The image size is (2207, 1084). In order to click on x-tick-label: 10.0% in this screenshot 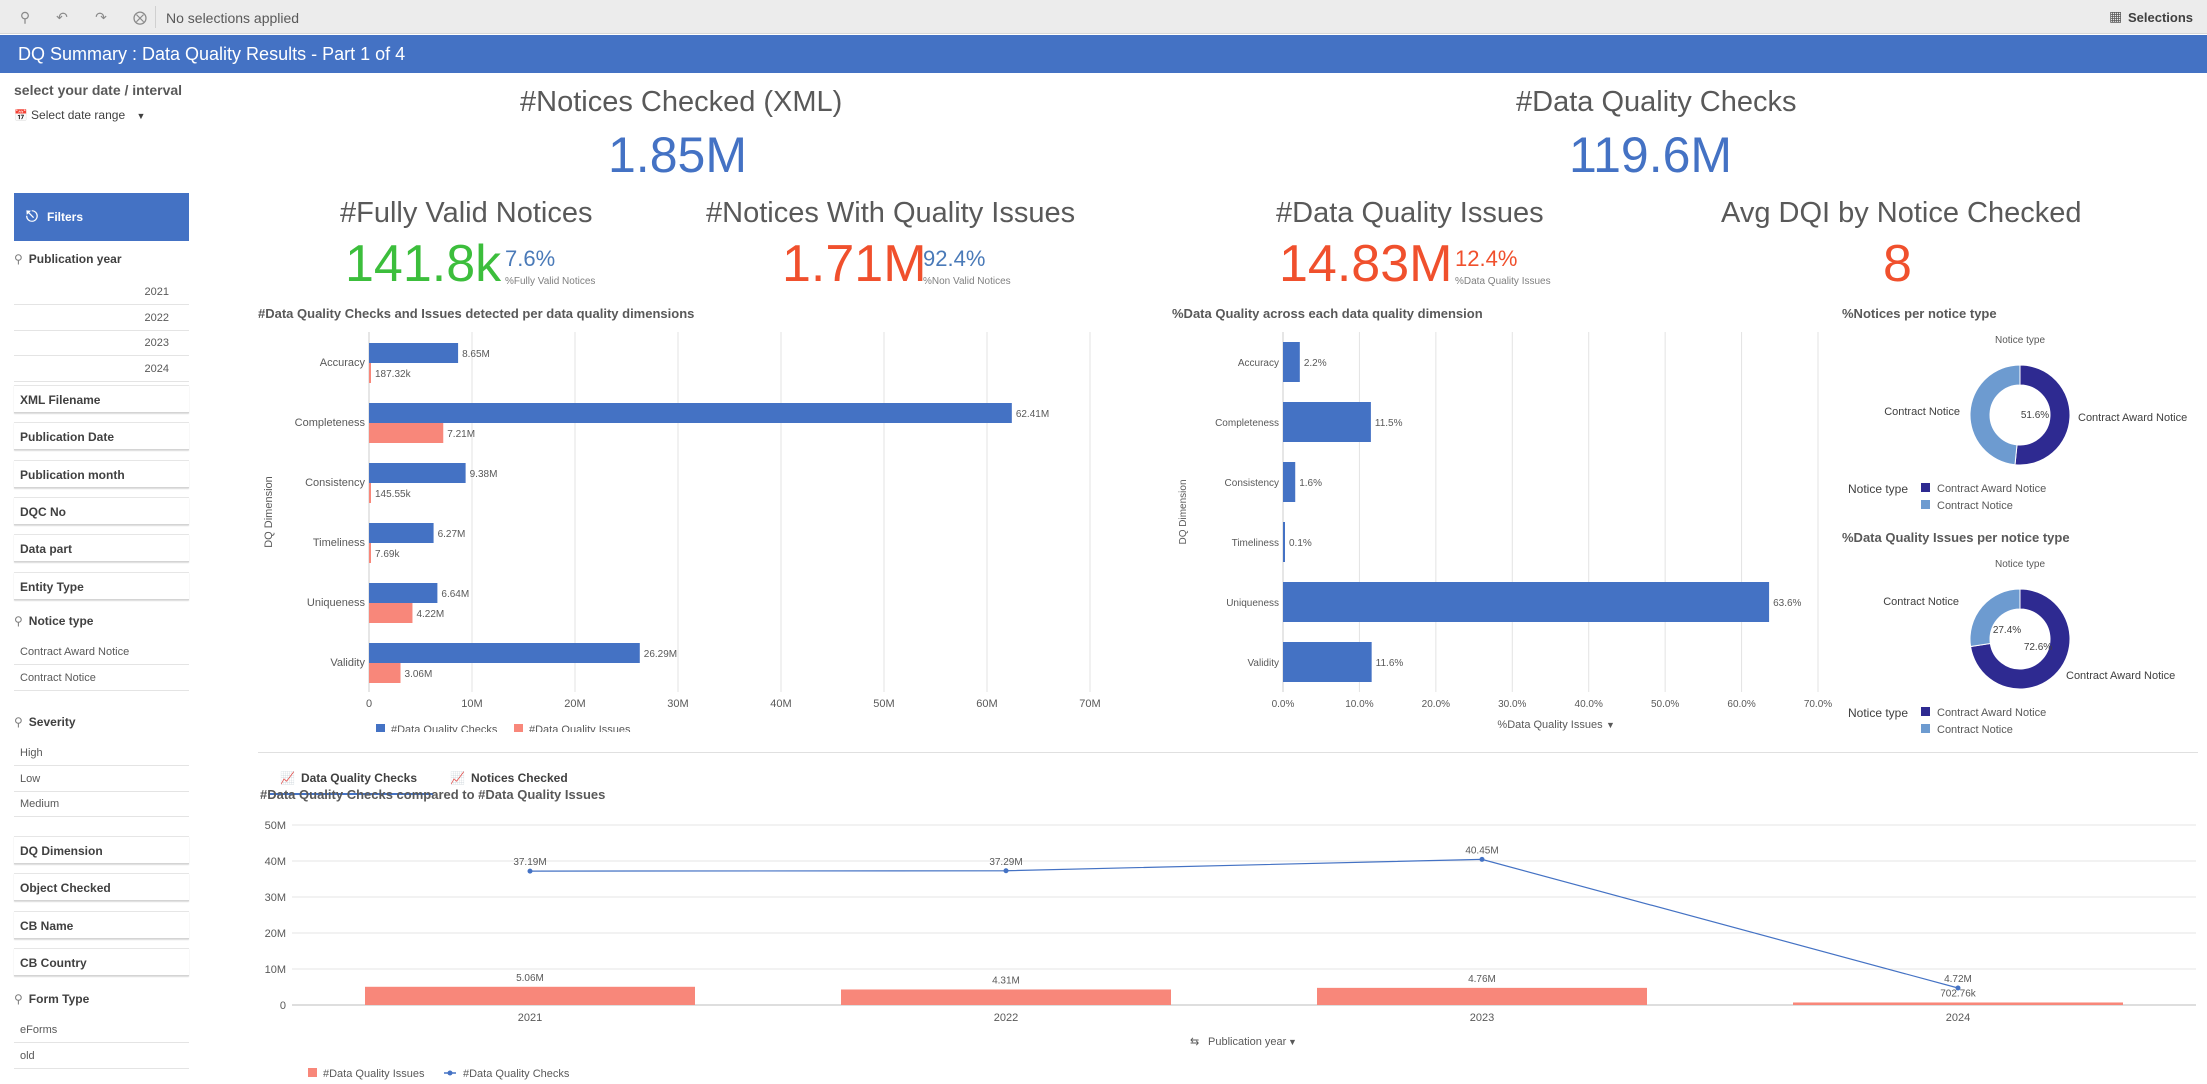, I will do `click(1359, 704)`.